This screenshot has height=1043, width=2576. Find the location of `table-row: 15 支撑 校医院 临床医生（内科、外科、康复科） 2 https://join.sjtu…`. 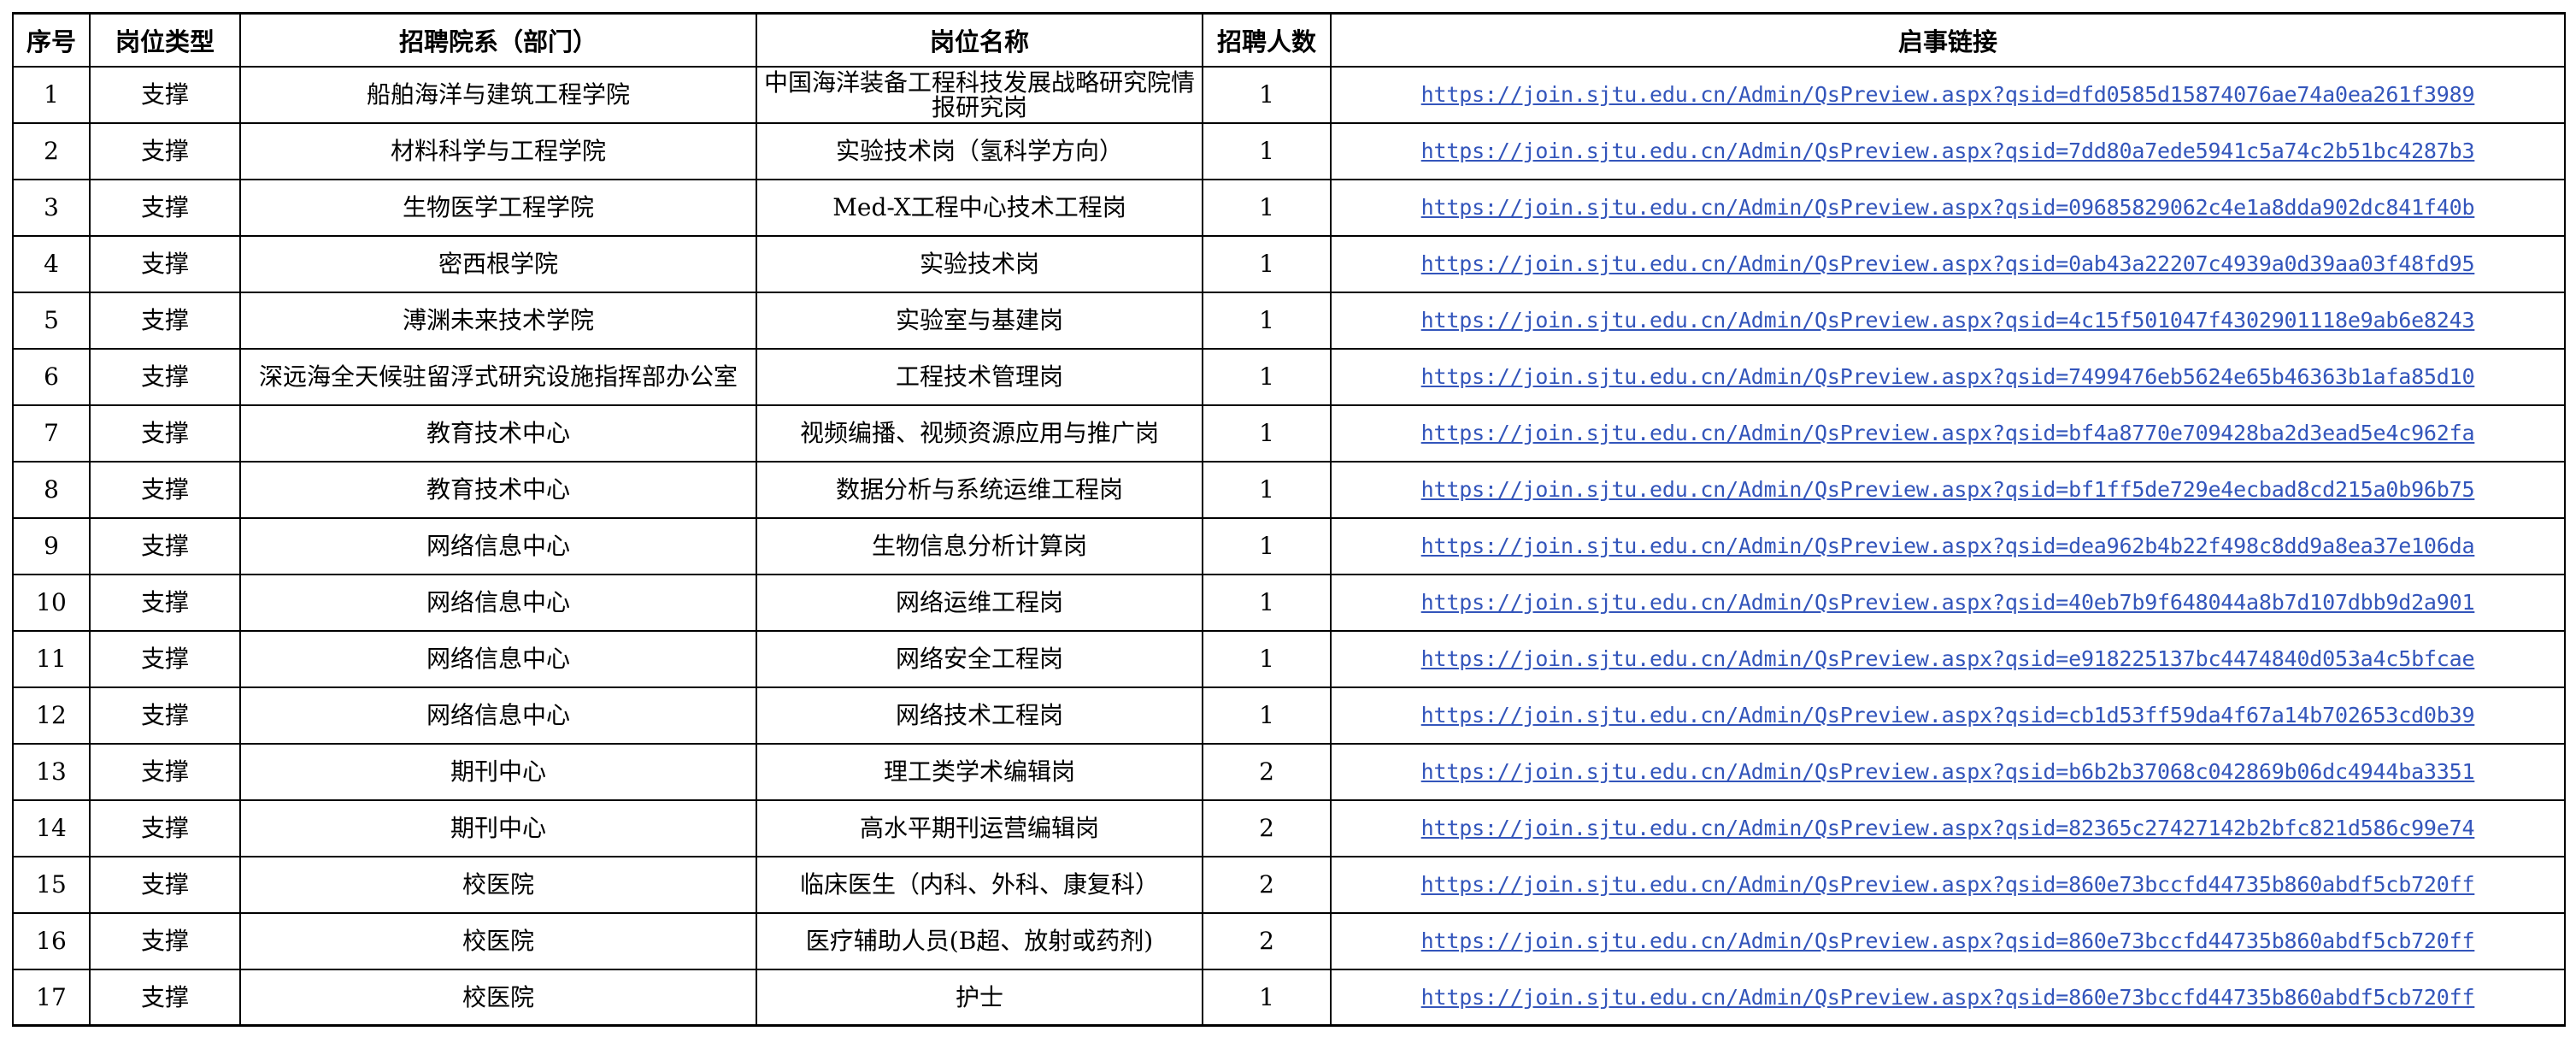

table-row: 15 支撑 校医院 临床医生（内科、外科、康复科） 2 https://join.sjtu… is located at coordinates (1289, 884).